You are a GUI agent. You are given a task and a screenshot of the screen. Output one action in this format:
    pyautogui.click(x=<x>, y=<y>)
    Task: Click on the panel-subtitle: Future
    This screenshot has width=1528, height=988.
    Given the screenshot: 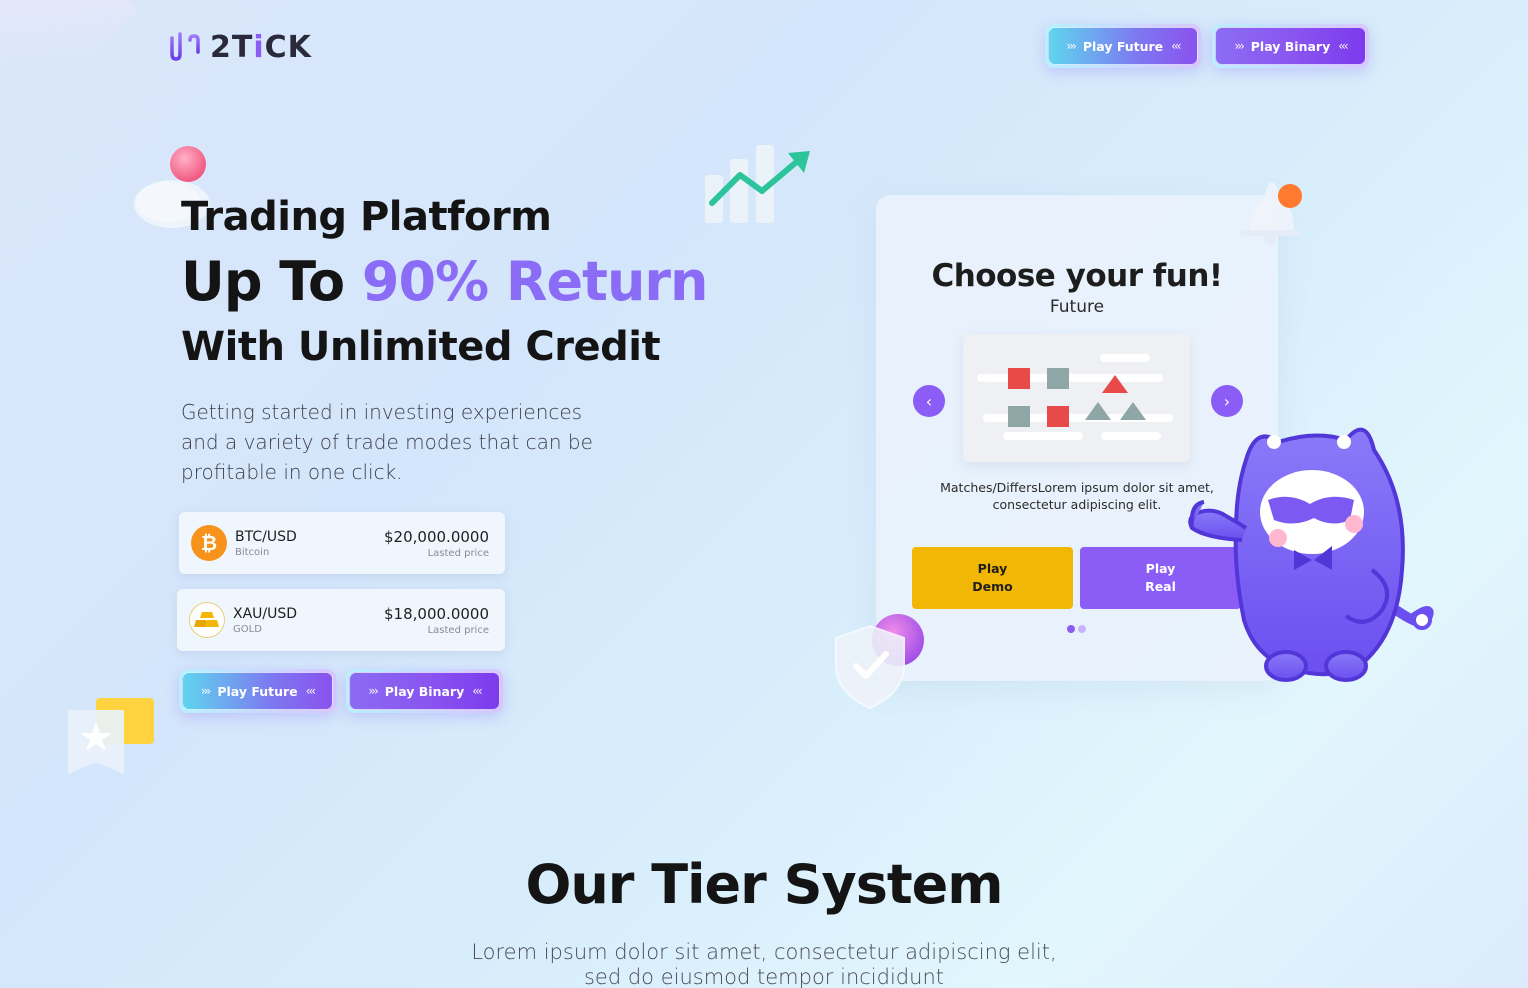 What is the action you would take?
    pyautogui.click(x=1077, y=307)
    